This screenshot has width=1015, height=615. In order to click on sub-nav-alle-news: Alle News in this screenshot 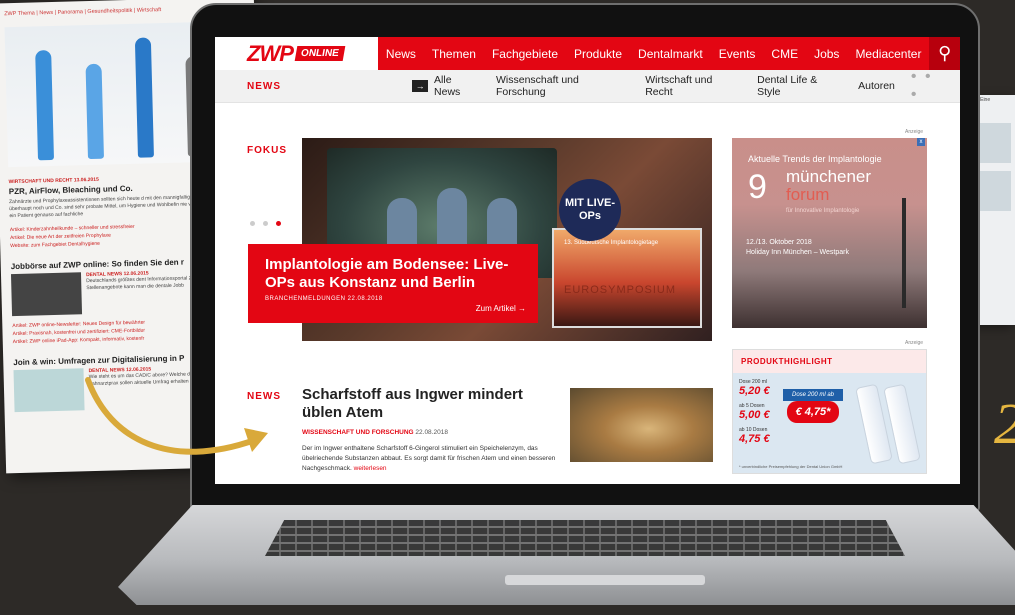, I will do `click(457, 86)`.